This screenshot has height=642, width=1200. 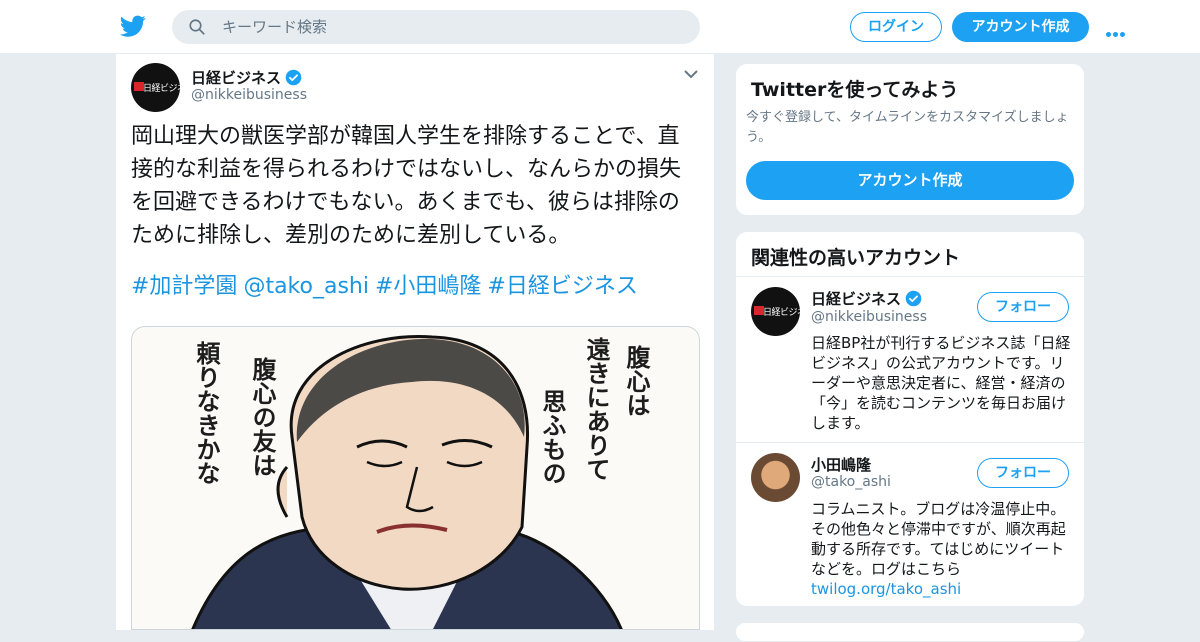 What do you see at coordinates (856, 258) in the screenshot?
I see `card-title: 関連性の高いアカウント` at bounding box center [856, 258].